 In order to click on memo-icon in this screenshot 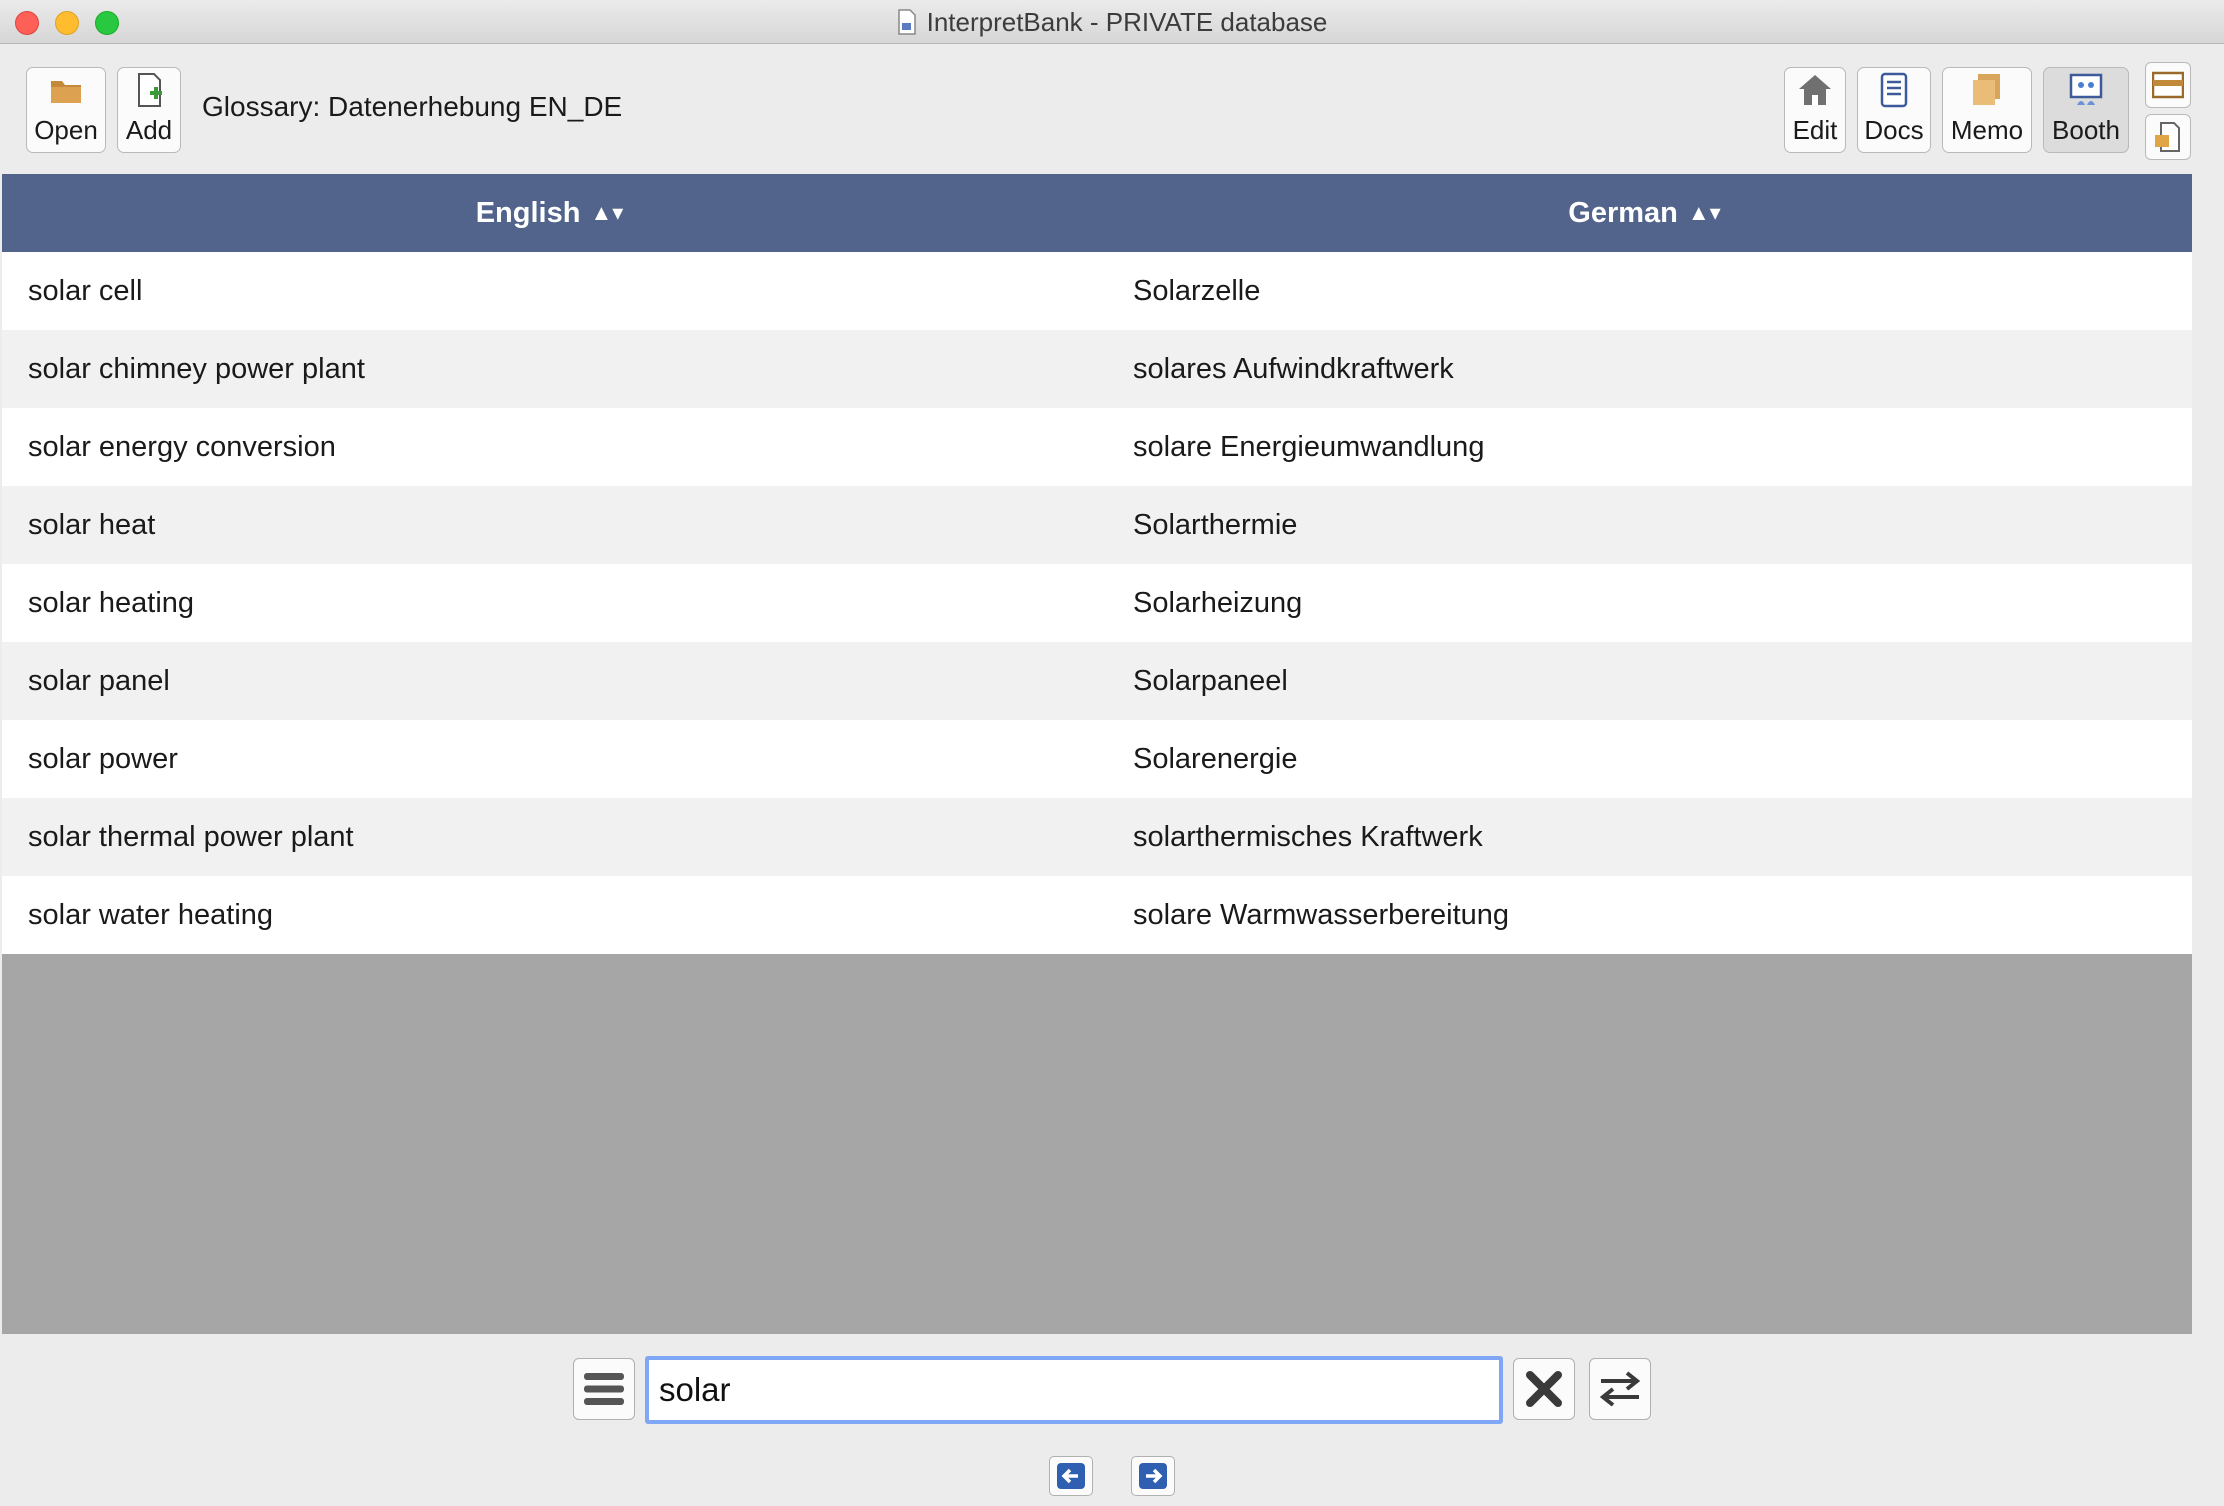, I will do `click(1986, 89)`.